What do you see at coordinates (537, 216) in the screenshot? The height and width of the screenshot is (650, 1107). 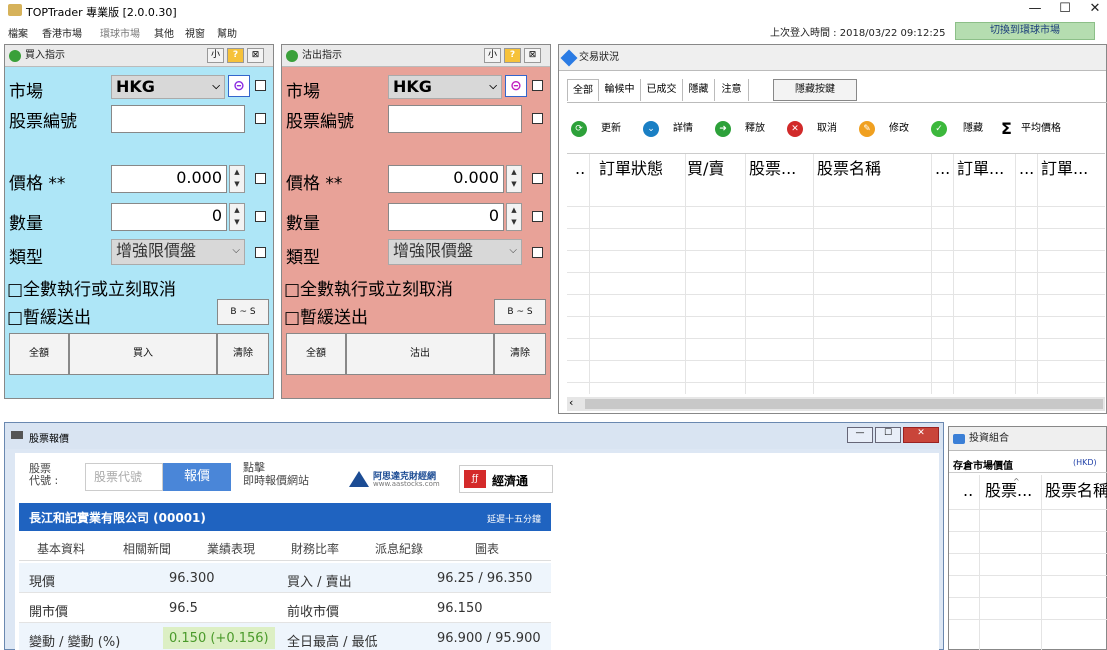 I see `sell-qty-checkbox` at bounding box center [537, 216].